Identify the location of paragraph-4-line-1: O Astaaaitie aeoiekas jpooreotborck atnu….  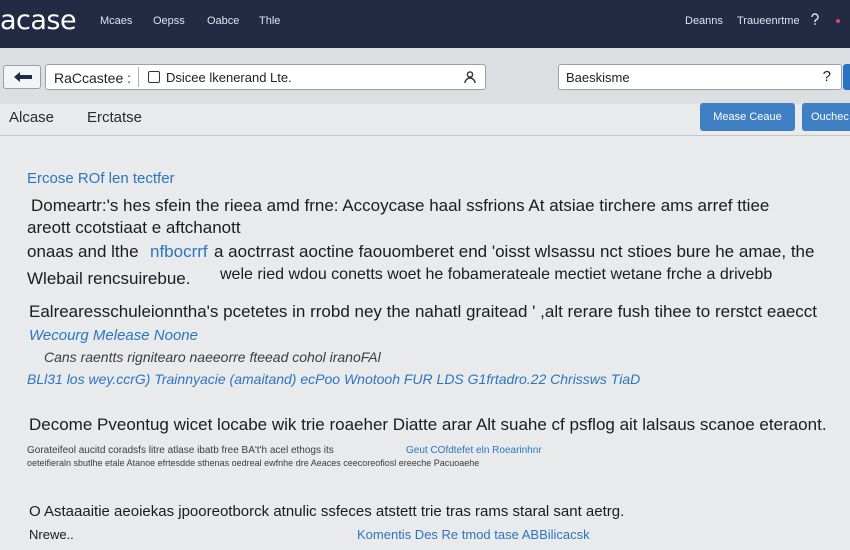
(327, 511).